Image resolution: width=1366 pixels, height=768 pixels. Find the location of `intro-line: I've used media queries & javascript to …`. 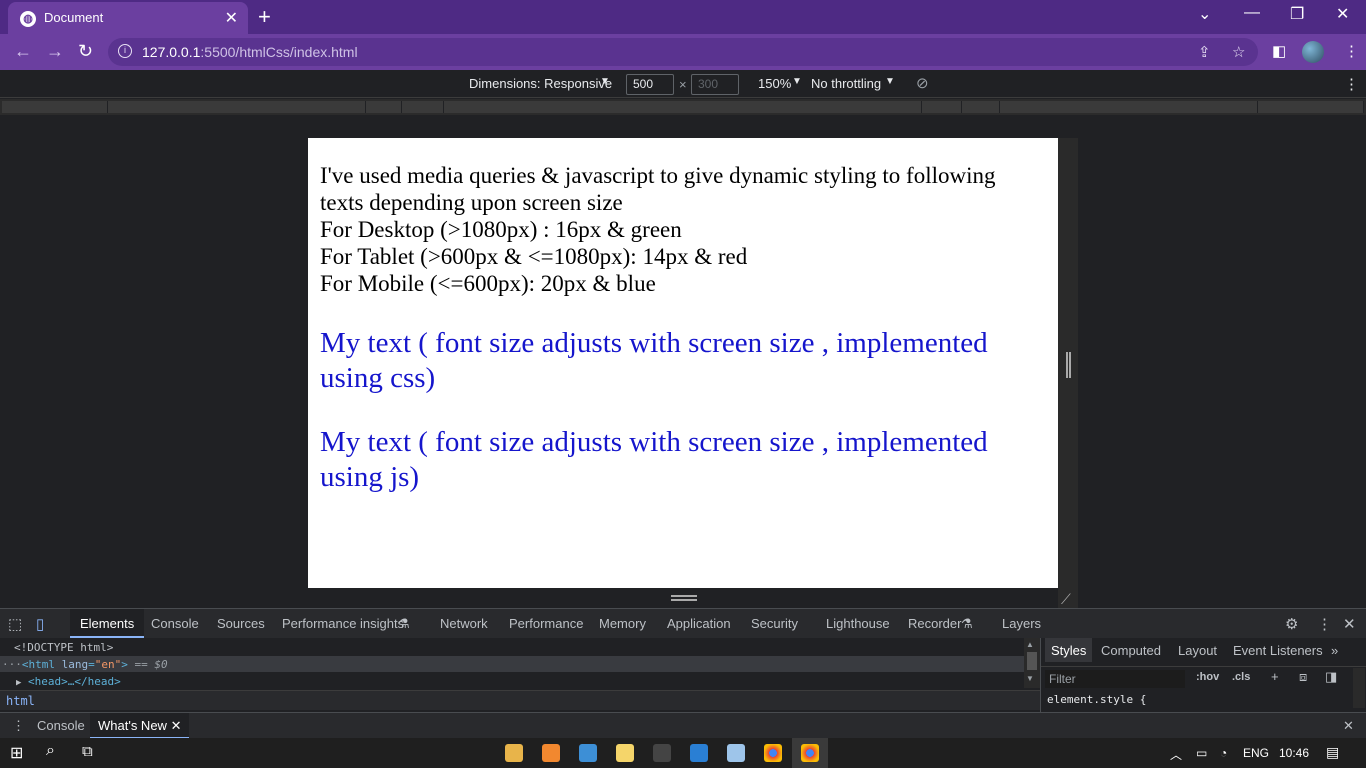

intro-line: I've used media queries & javascript to … is located at coordinates (658, 189).